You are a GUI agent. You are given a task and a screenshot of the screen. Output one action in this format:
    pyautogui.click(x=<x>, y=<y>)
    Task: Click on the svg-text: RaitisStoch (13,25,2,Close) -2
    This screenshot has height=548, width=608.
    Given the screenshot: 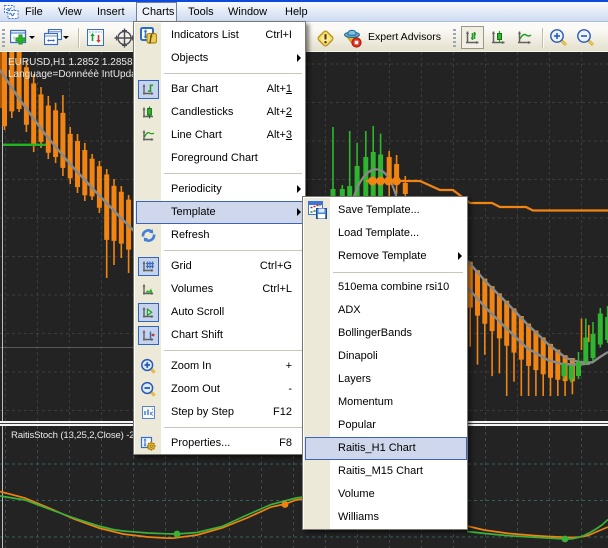 What is the action you would take?
    pyautogui.click(x=72, y=435)
    